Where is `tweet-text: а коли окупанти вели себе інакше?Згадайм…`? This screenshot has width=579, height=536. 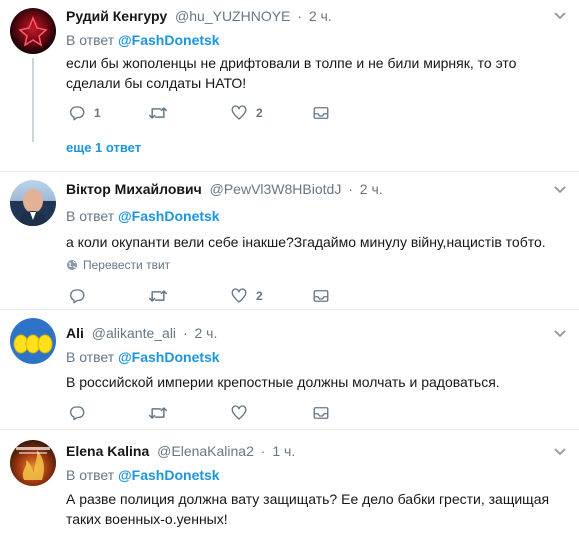 tweet-text: а коли окупанти вели себе інакше?Згадайм… is located at coordinates (306, 242).